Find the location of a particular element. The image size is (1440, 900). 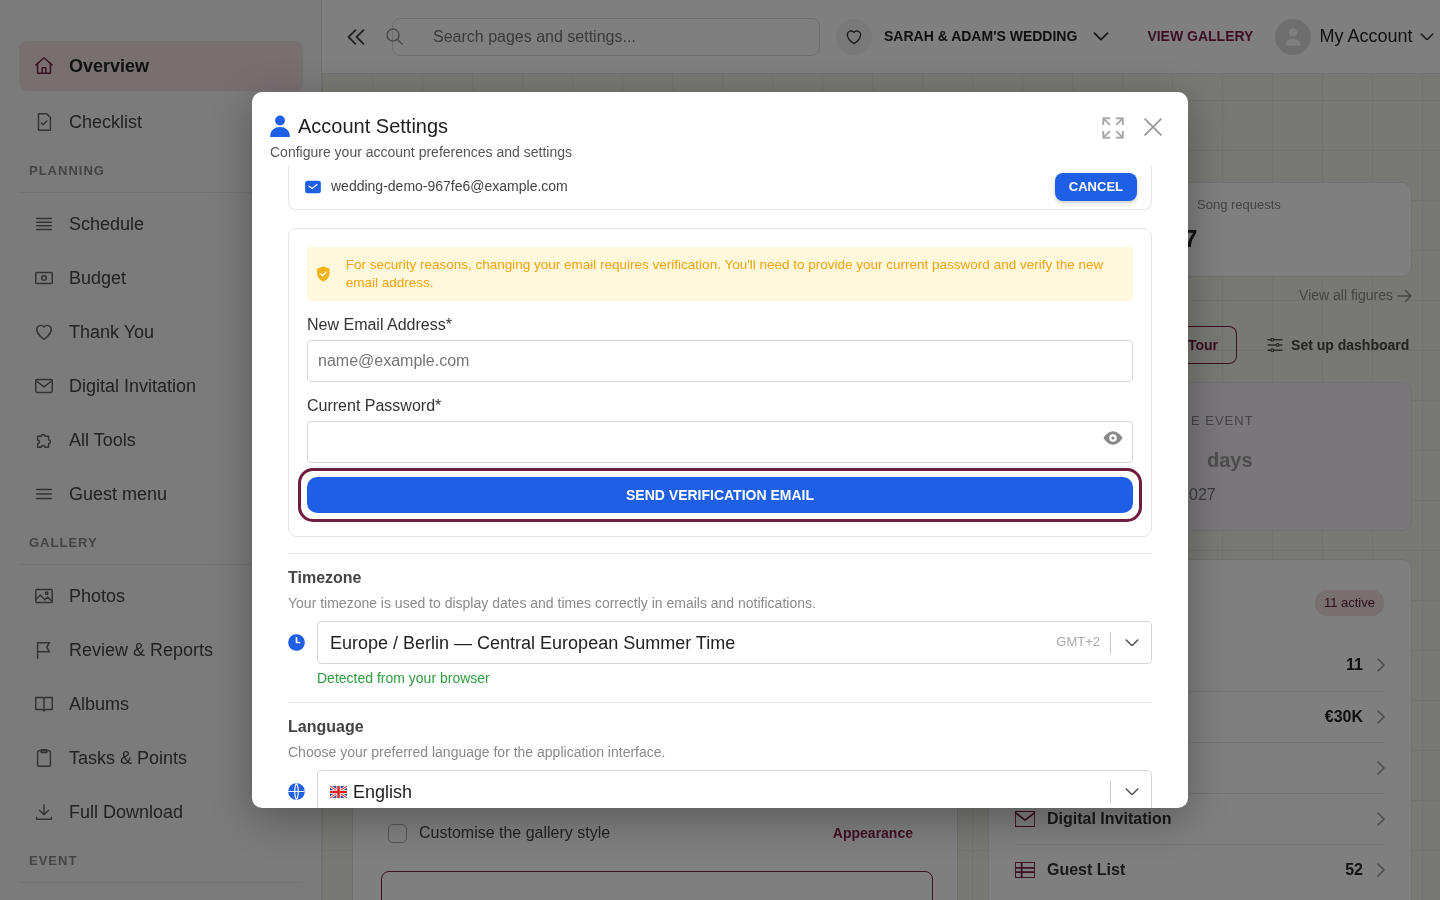

timezone-select: Europe / Berlin — Central European Summer Time GMT+2 is located at coordinates (734, 642).